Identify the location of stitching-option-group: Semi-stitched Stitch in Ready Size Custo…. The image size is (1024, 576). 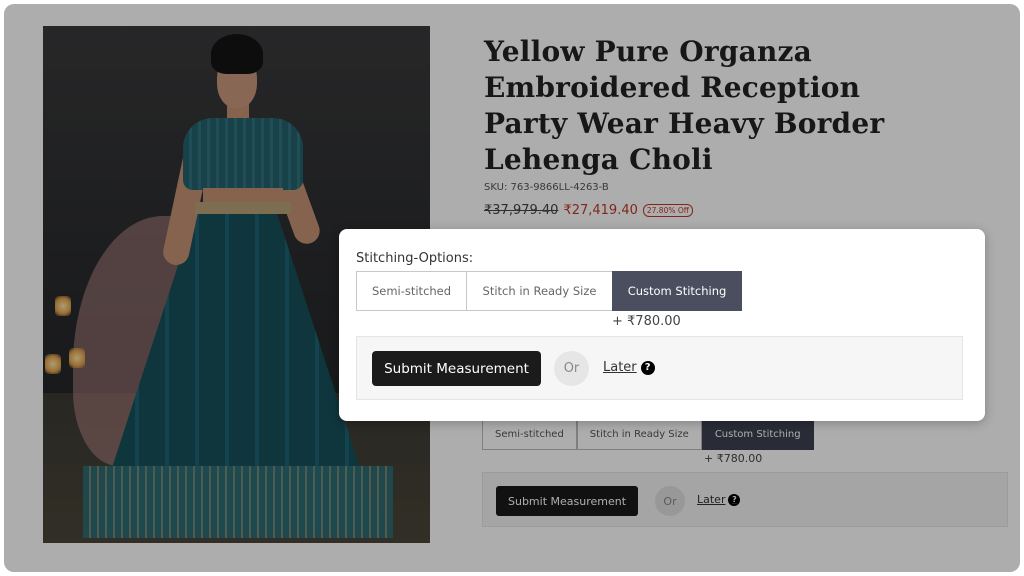
(549, 291).